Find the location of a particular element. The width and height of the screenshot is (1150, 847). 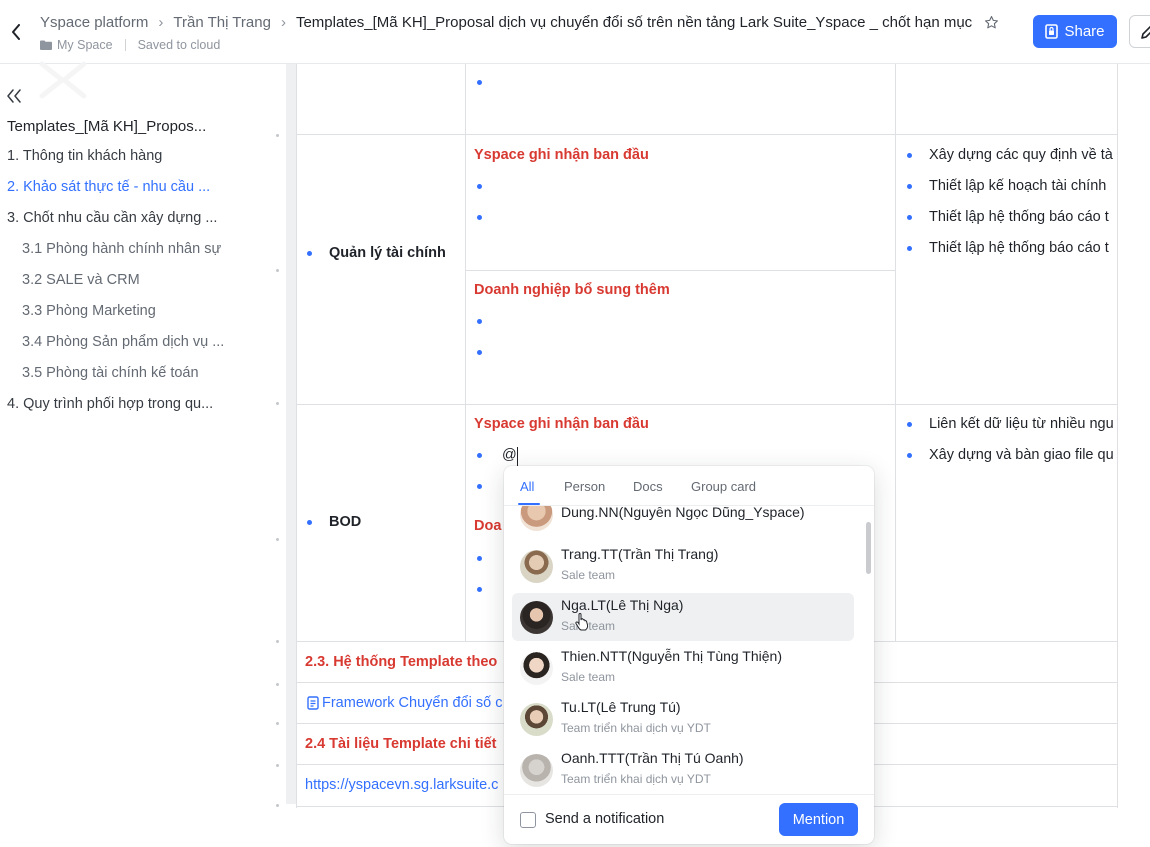

tab-person: Person is located at coordinates (584, 486).